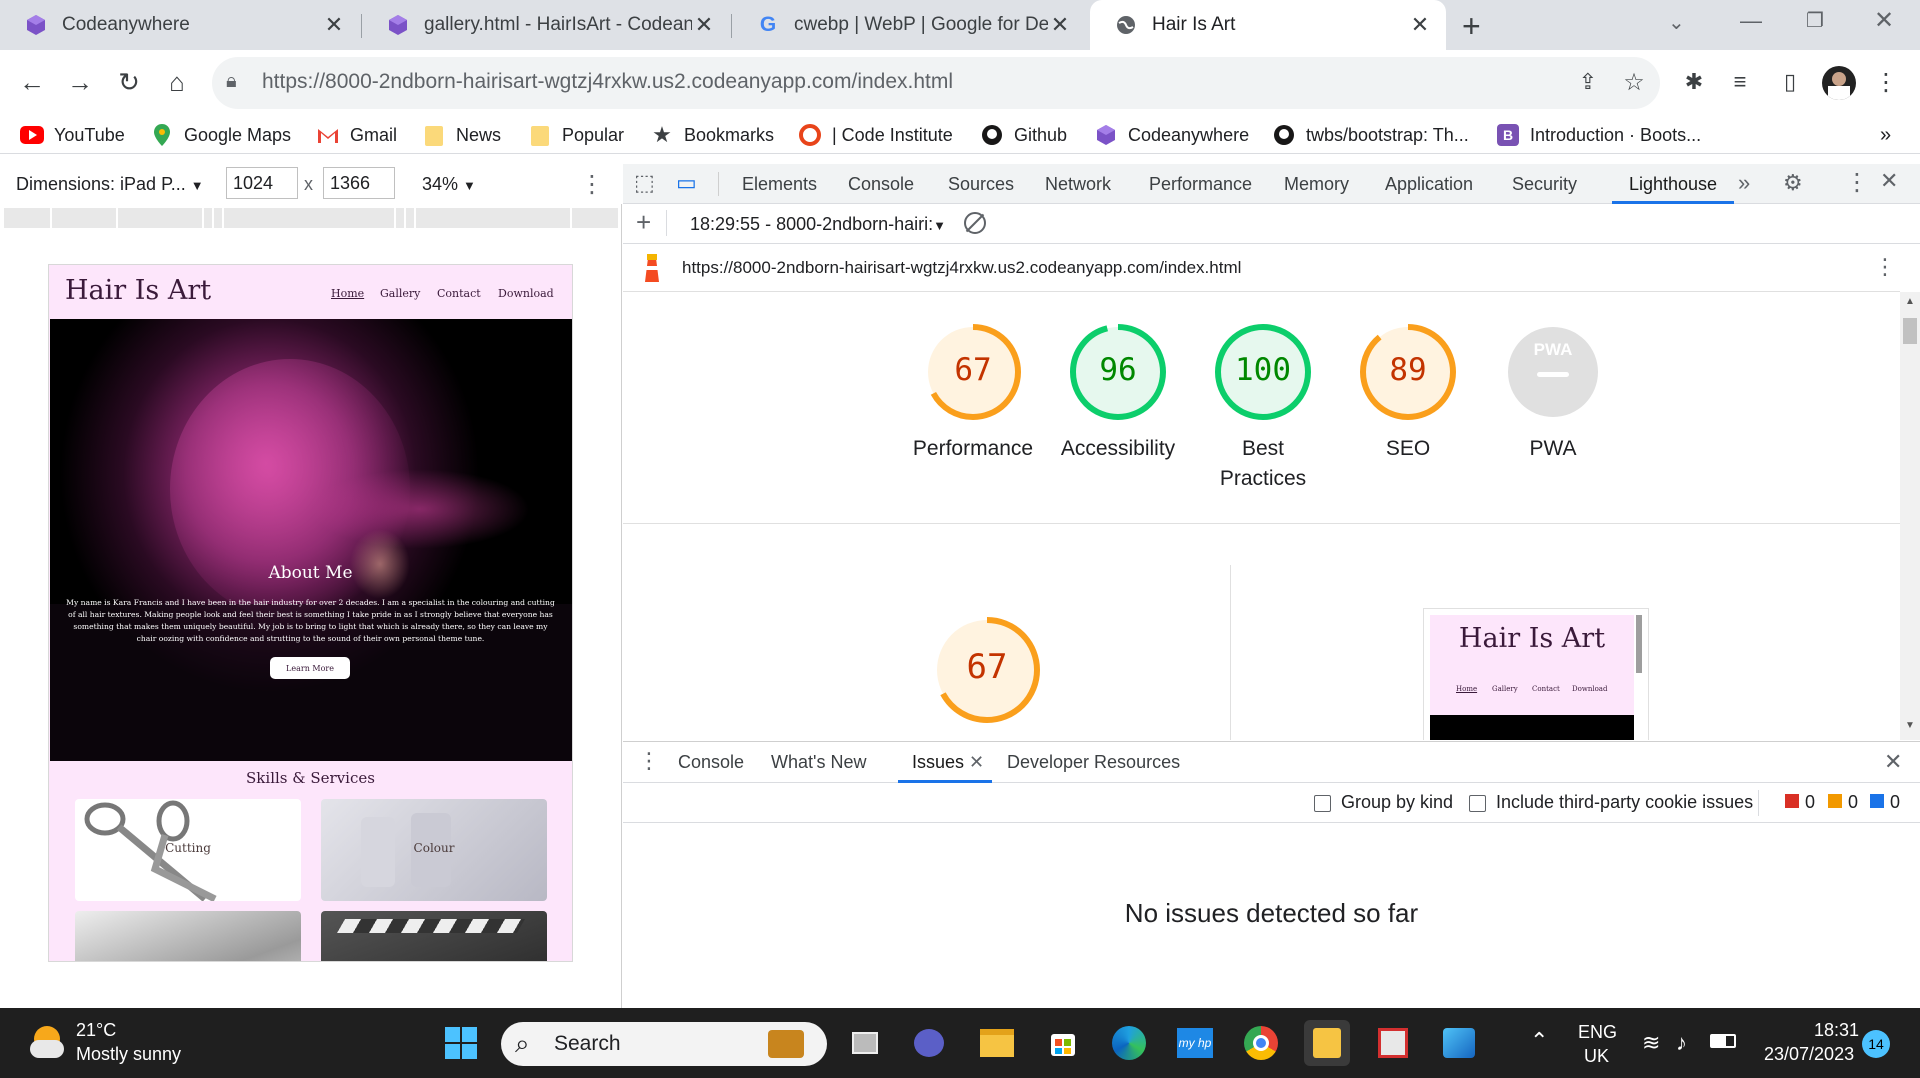 The width and height of the screenshot is (1920, 1078). What do you see at coordinates (177, 82) in the screenshot?
I see `home-icon: ⌂` at bounding box center [177, 82].